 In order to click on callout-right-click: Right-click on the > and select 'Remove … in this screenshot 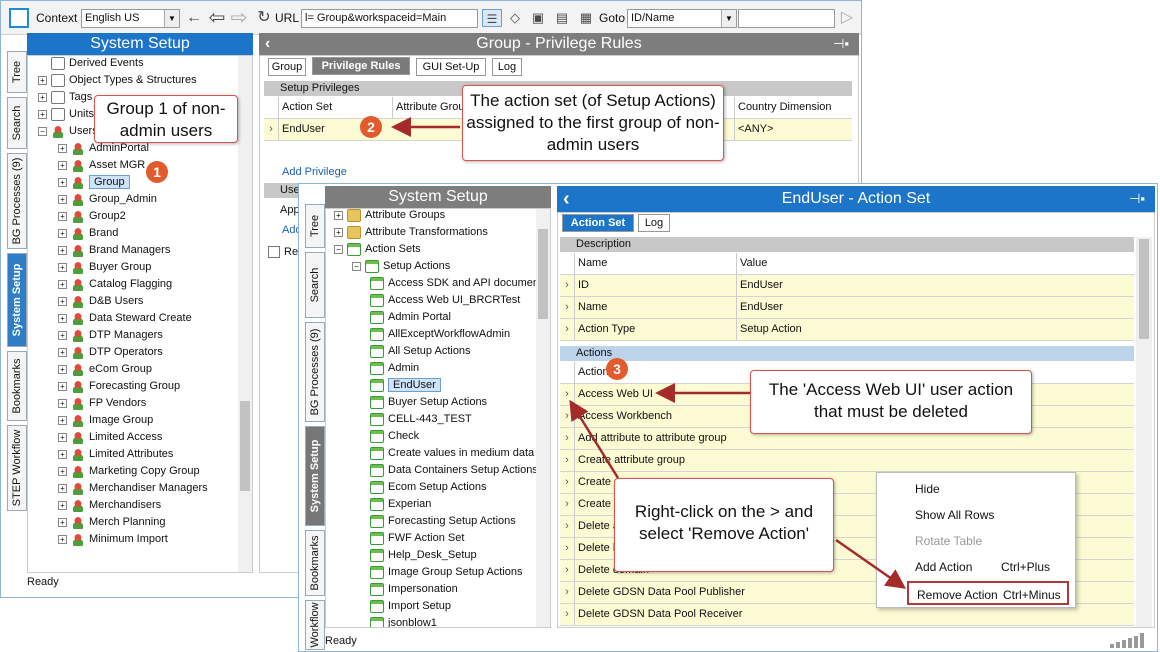, I will do `click(724, 525)`.